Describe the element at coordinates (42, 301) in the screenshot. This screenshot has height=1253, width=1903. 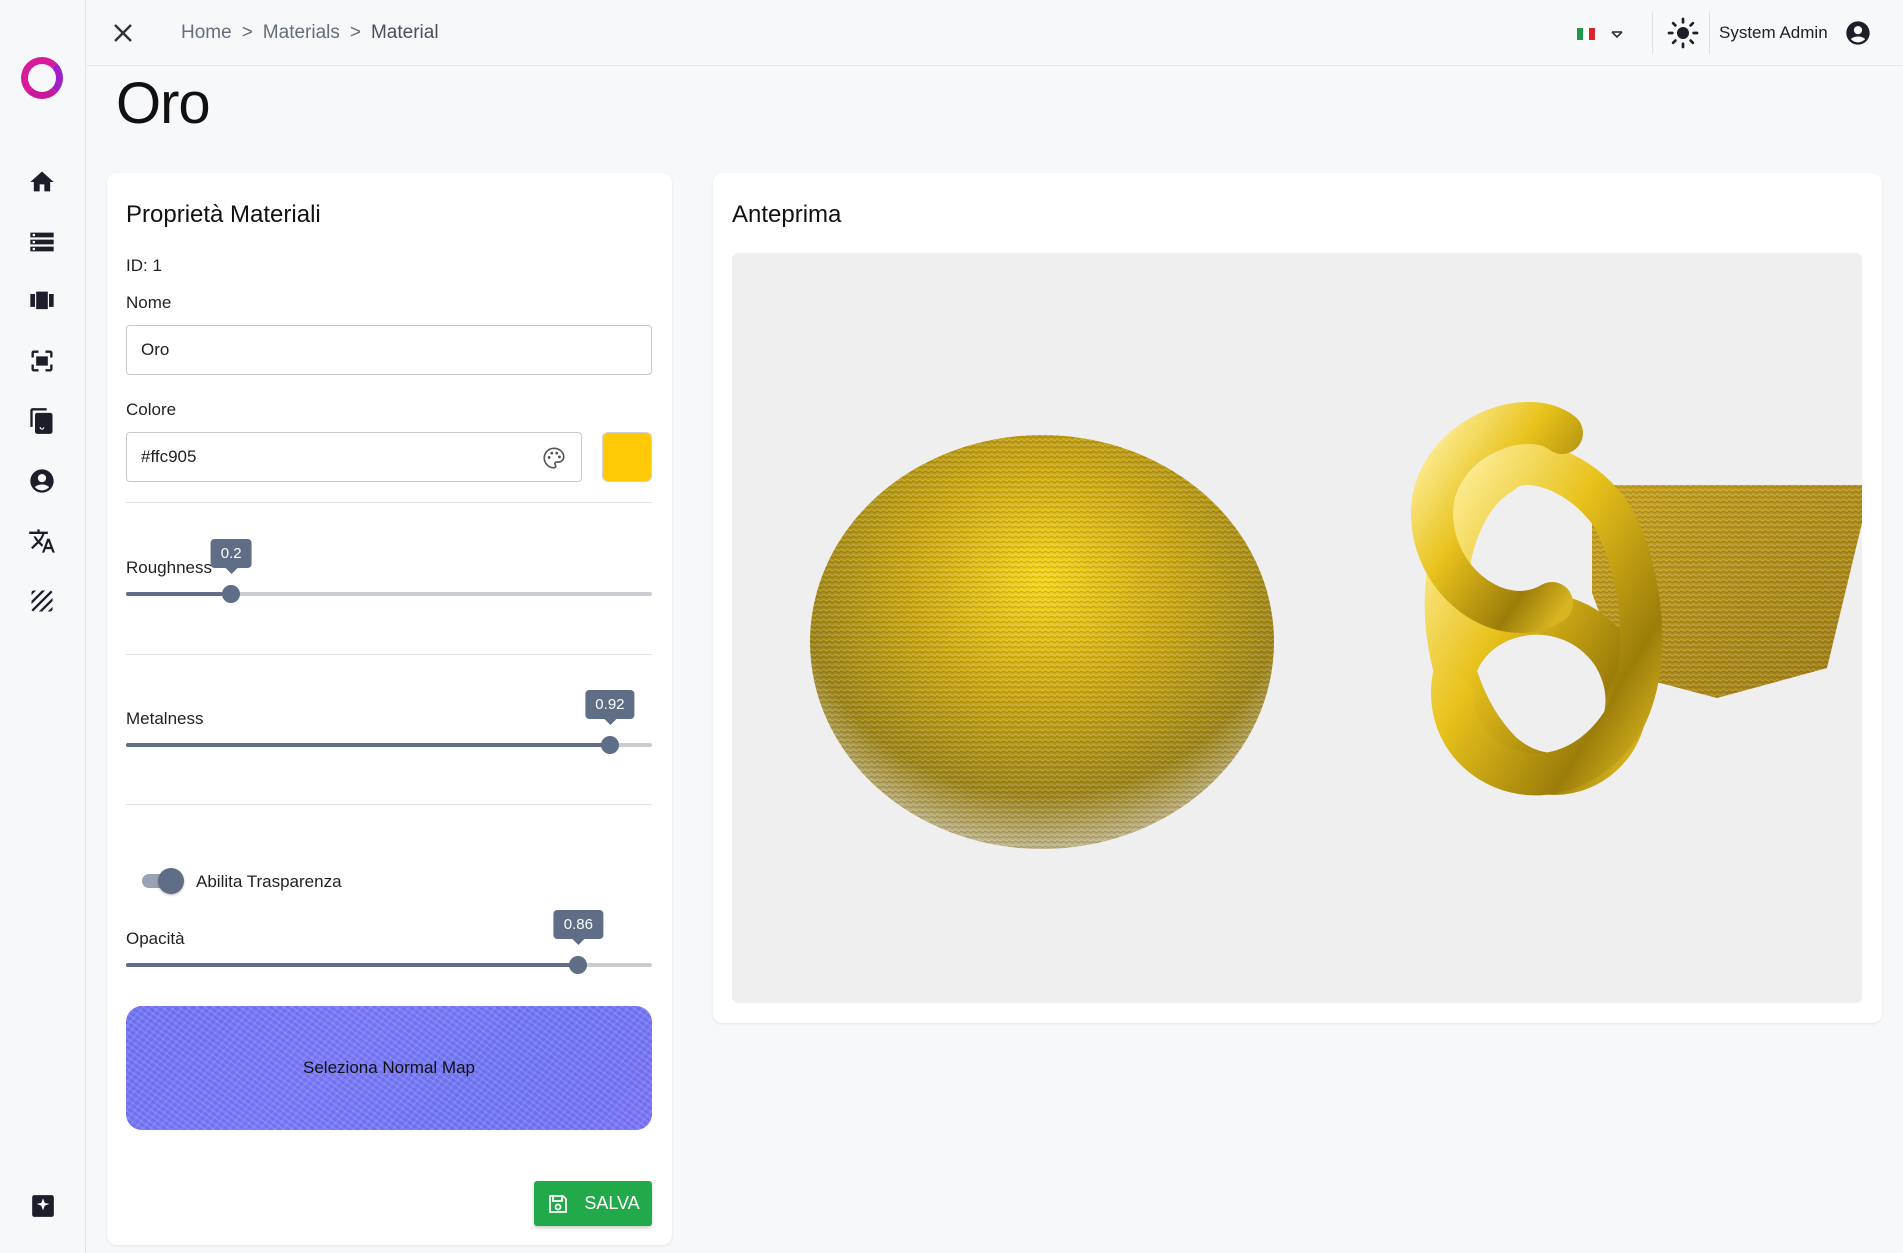
I see `carousel-icon` at that location.